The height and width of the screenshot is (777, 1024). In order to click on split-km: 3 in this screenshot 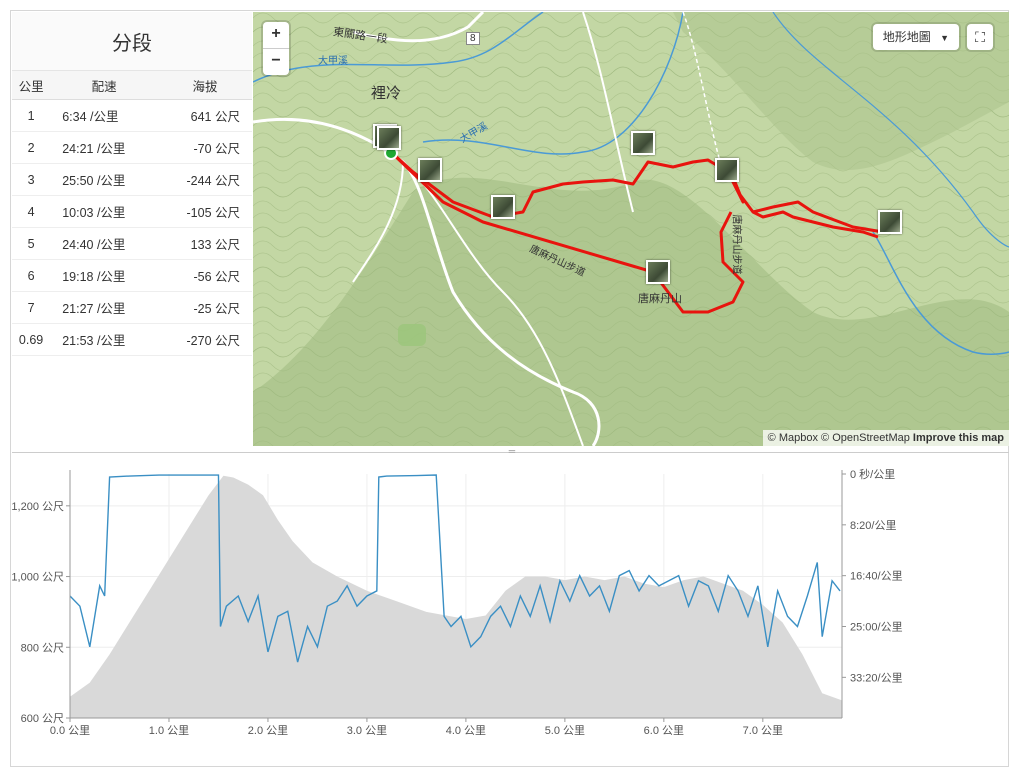, I will do `click(31, 179)`.